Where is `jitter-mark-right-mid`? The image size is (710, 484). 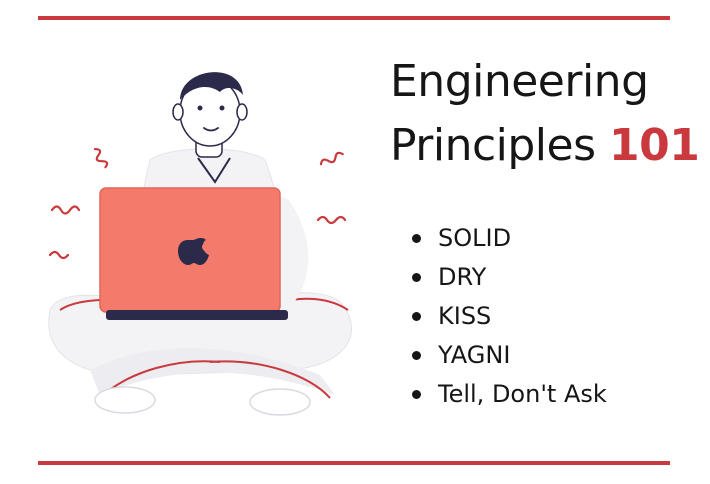 jitter-mark-right-mid is located at coordinates (331, 220).